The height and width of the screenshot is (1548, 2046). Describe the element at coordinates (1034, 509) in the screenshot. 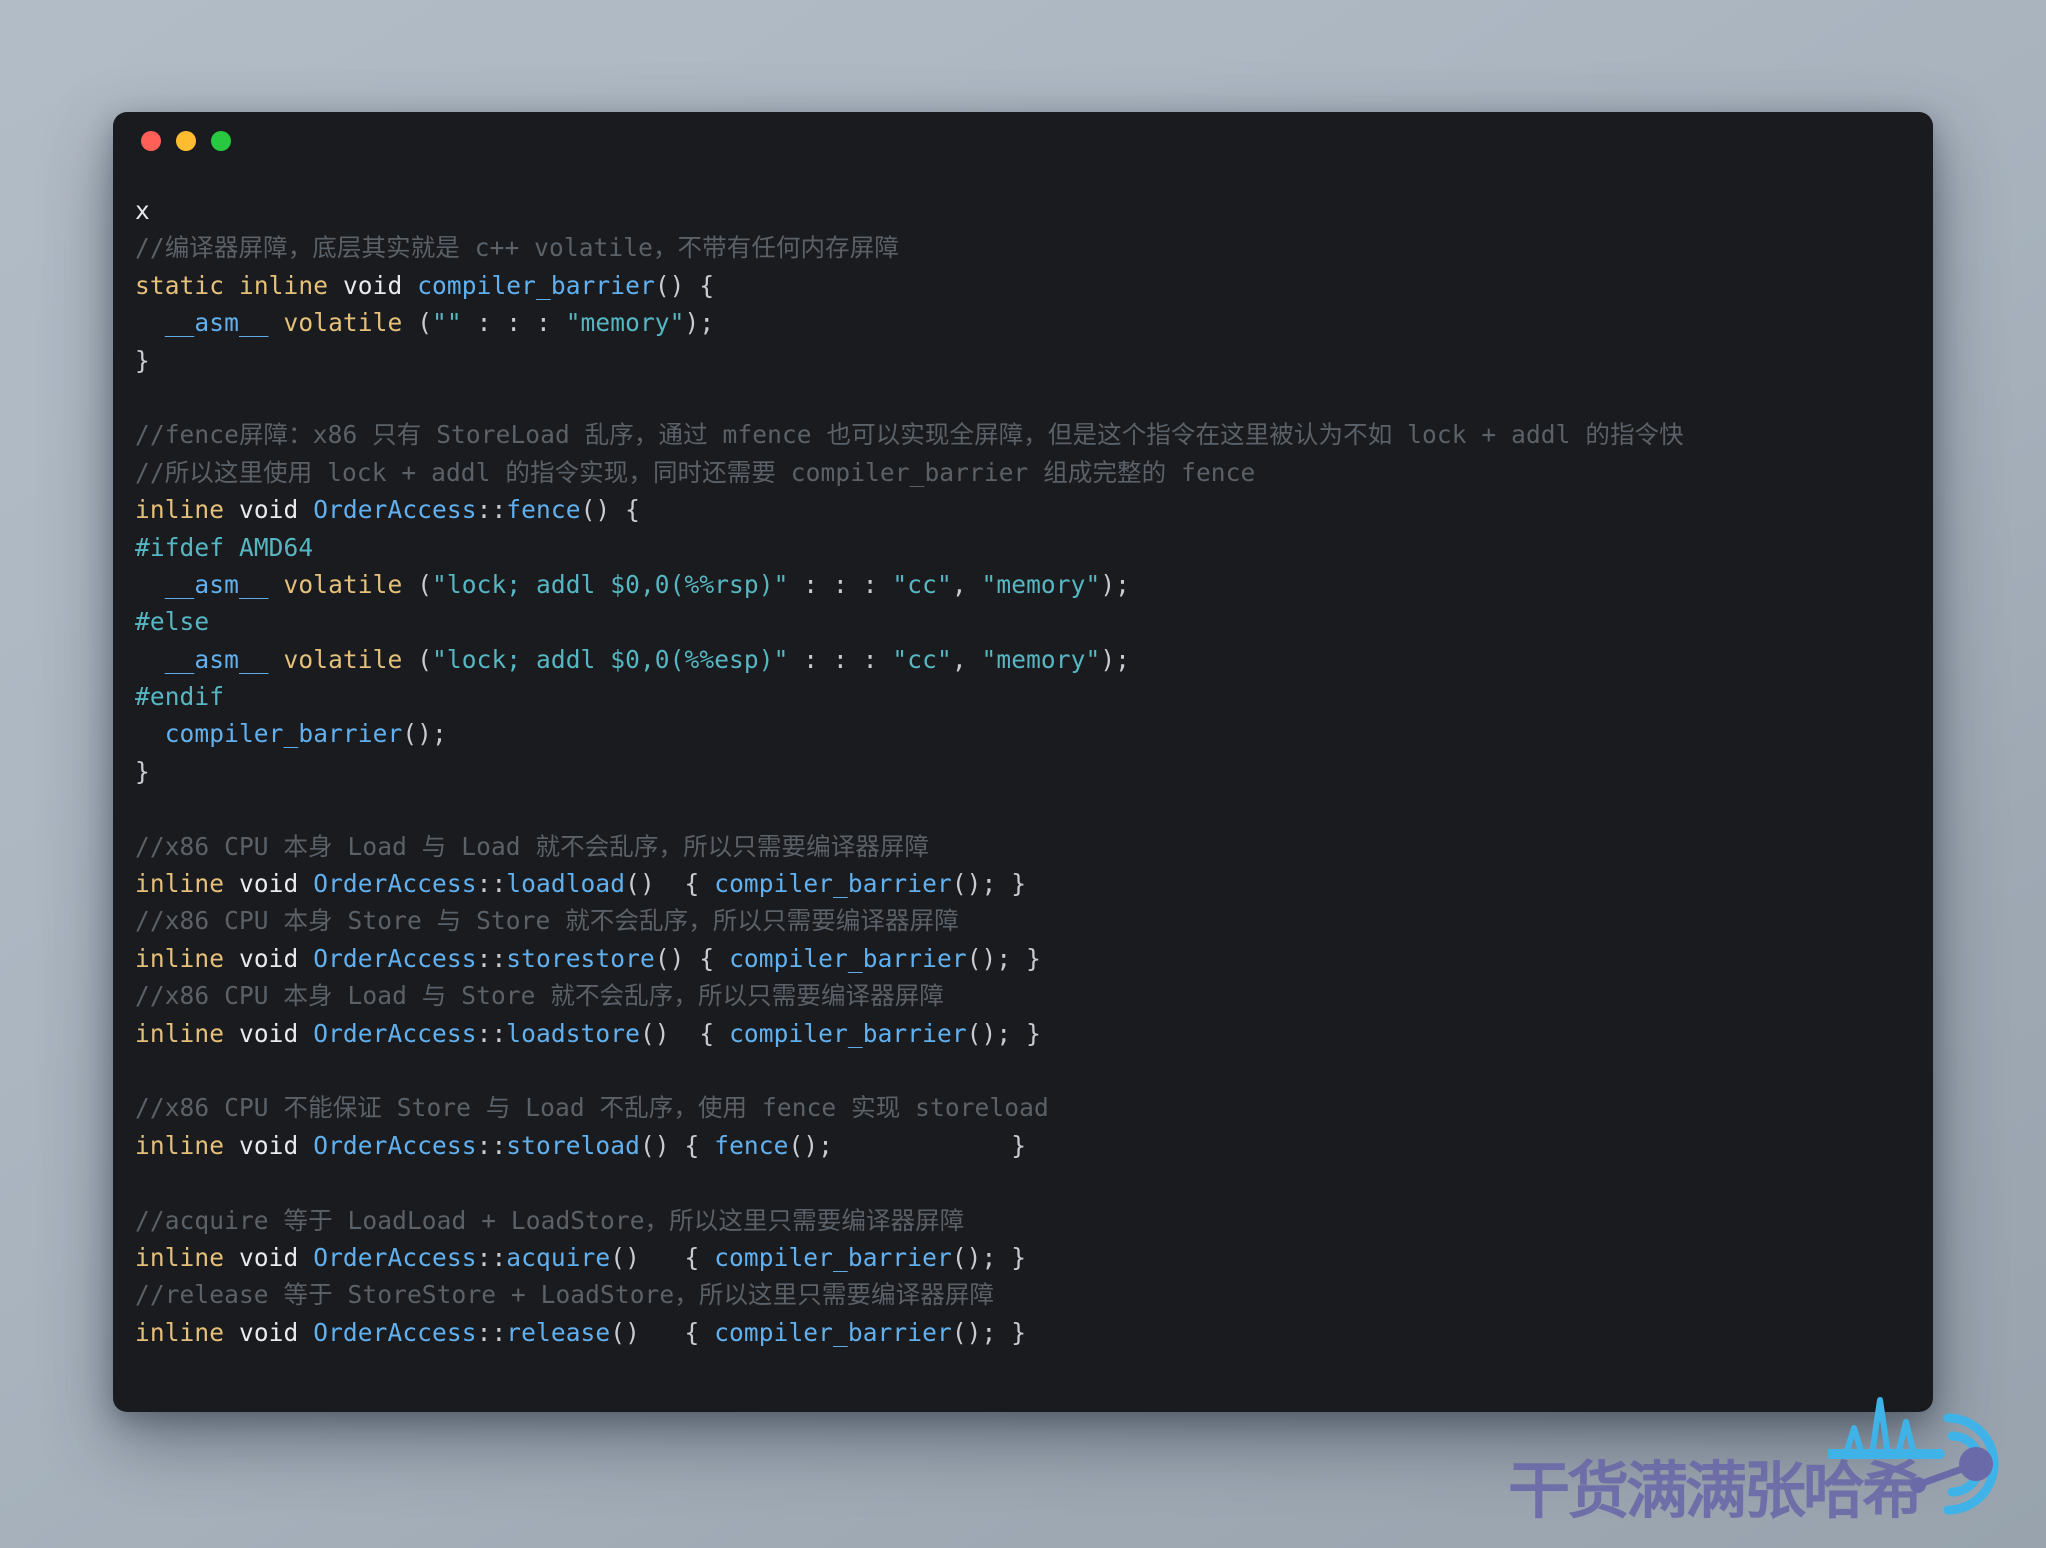

I see `code-line: inline void OrderAccess::fence() {` at that location.